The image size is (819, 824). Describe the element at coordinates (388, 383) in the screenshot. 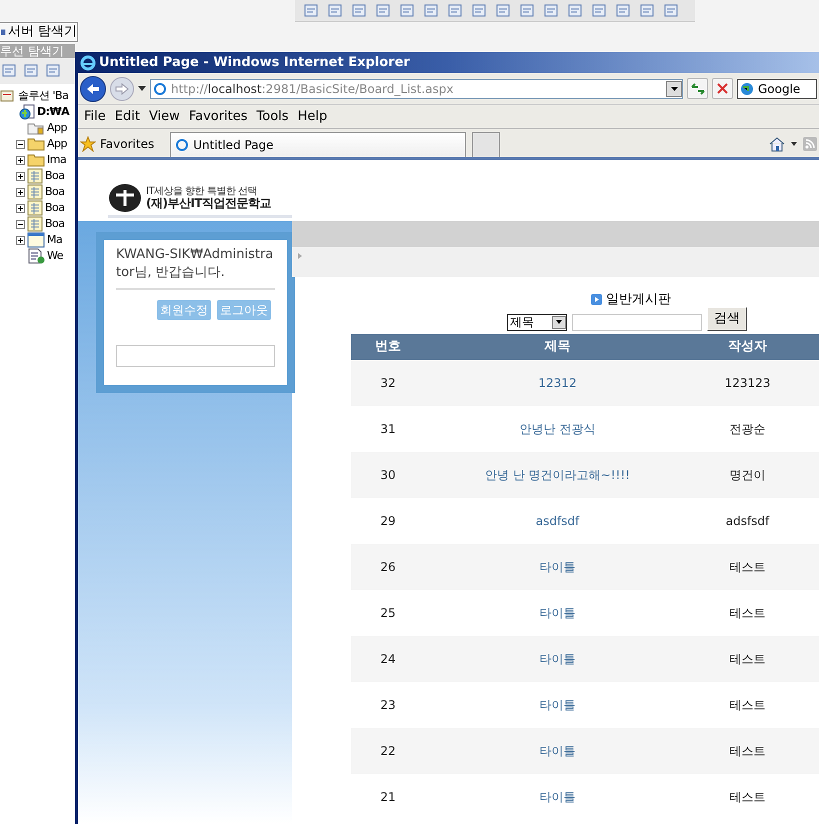

I see `table-cell-text: 32` at that location.